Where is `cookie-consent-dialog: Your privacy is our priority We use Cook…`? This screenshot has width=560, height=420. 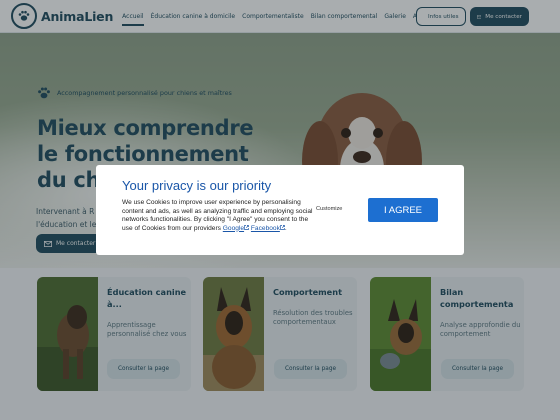 cookie-consent-dialog: Your privacy is our priority We use Cook… is located at coordinates (280, 210).